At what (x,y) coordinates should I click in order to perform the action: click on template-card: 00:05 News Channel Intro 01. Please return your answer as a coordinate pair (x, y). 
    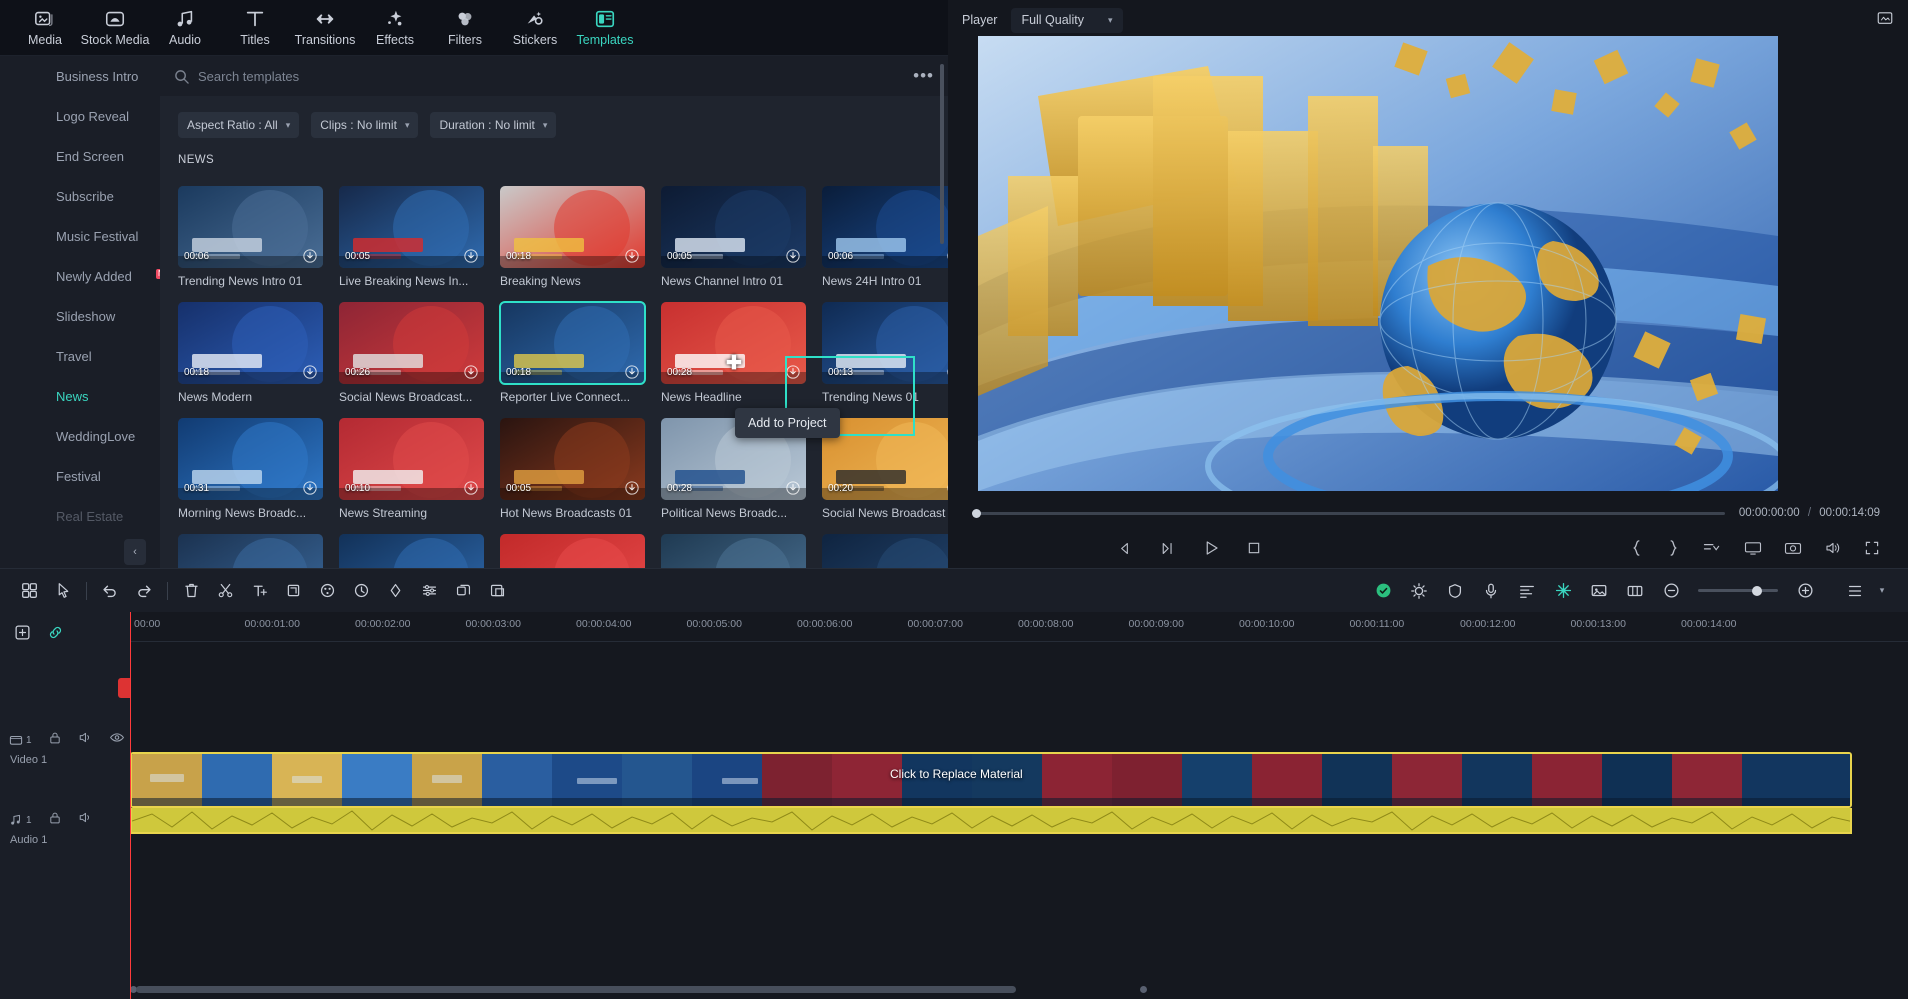
    Looking at the image, I should click on (733, 237).